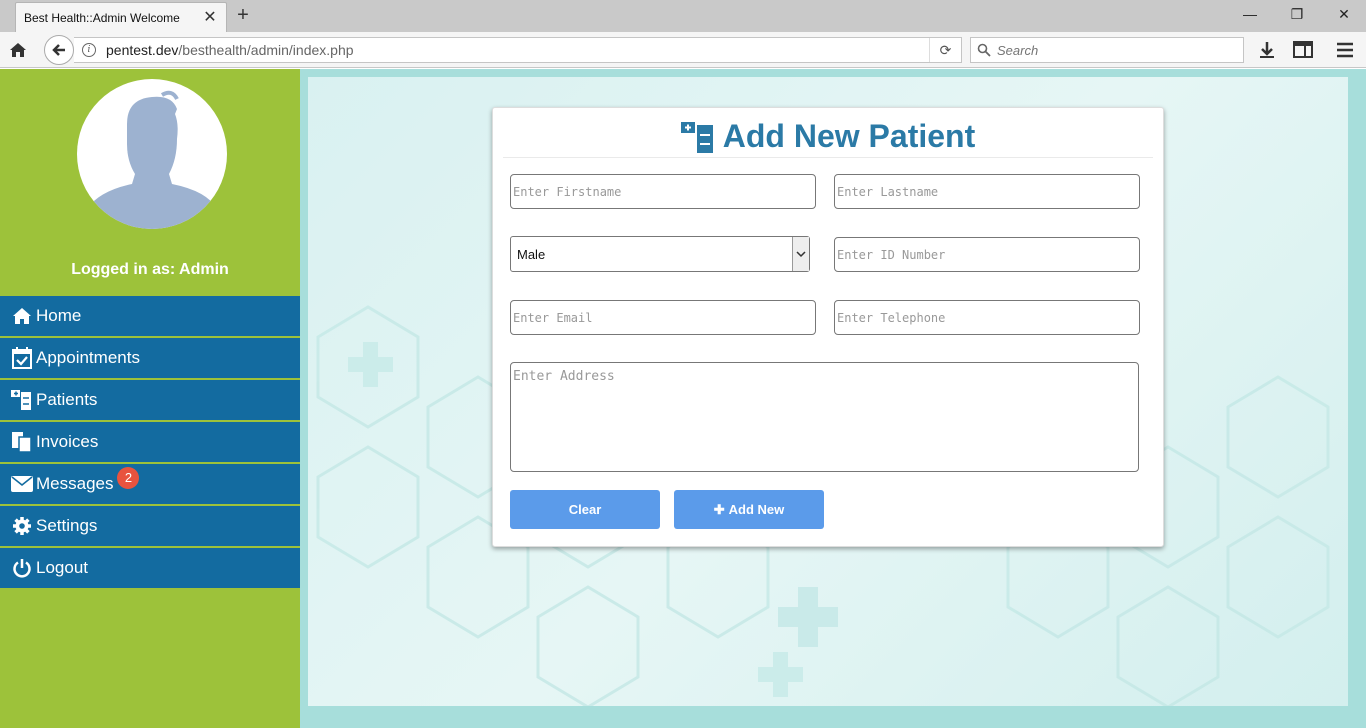 Image resolution: width=1366 pixels, height=728 pixels. I want to click on email-field, so click(663, 317).